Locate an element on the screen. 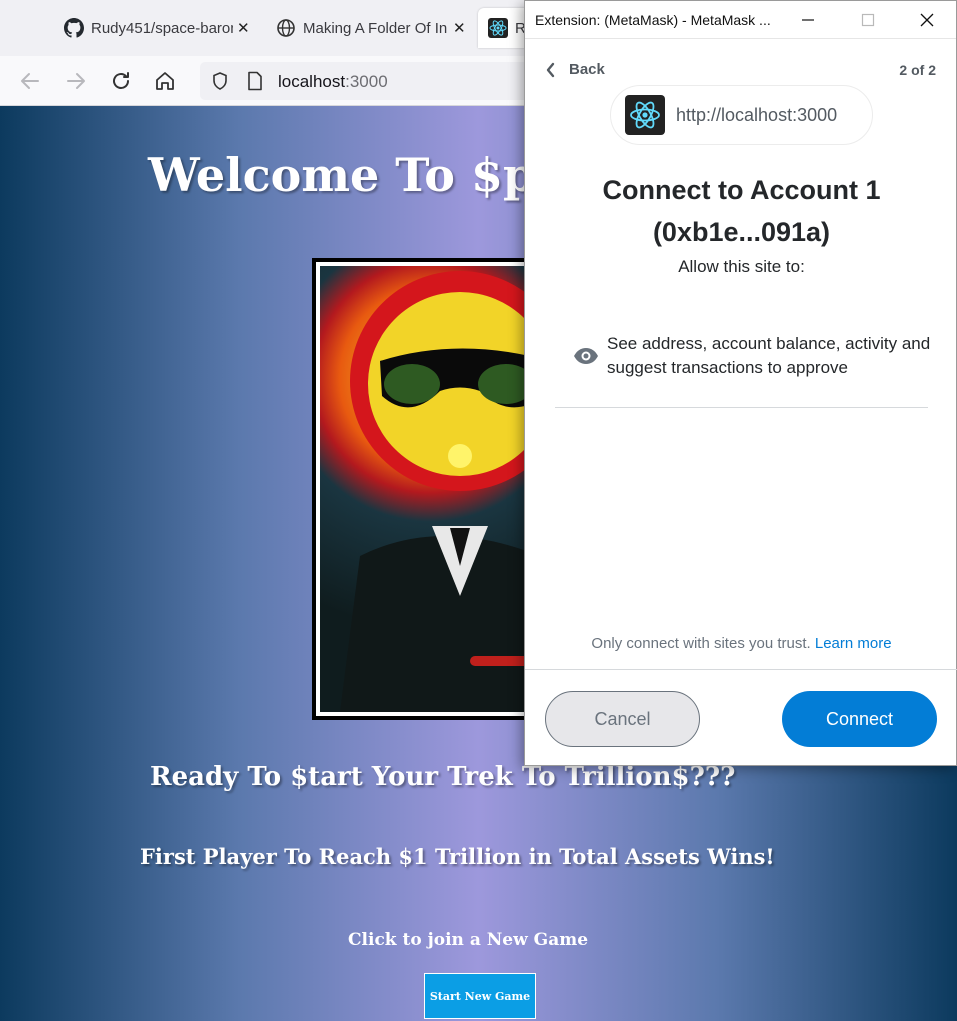  tab-github: Rudy451/space-baron ✕ is located at coordinates (154, 28).